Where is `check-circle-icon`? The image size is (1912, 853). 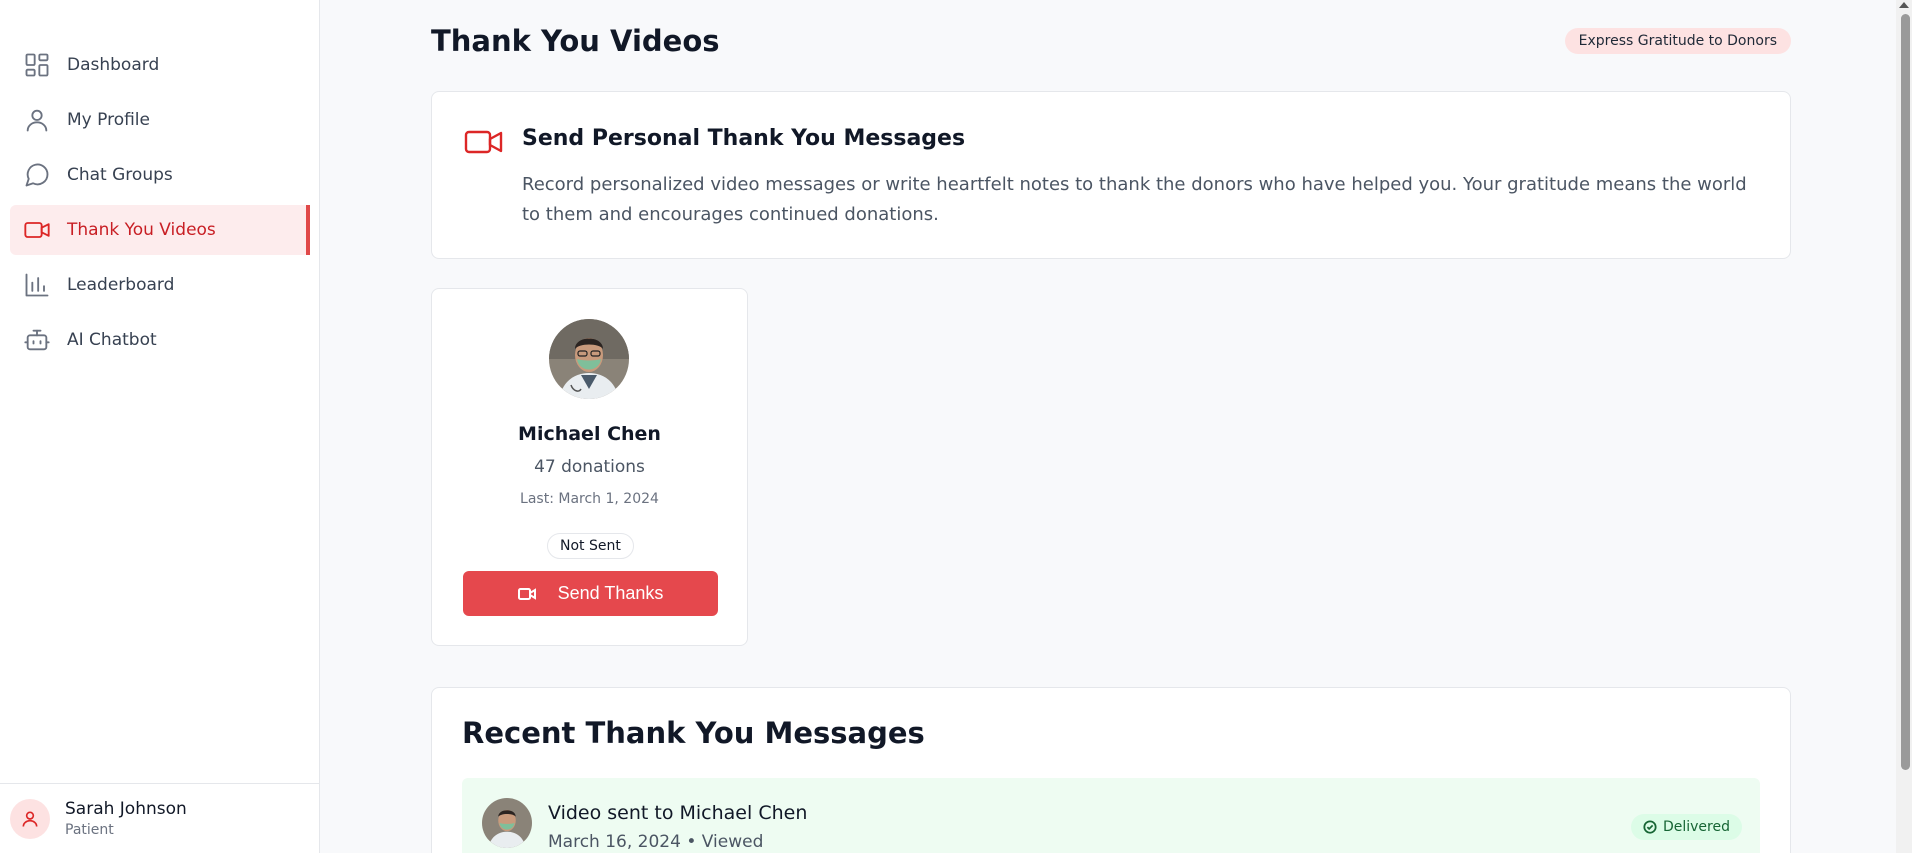
check-circle-icon is located at coordinates (1650, 827).